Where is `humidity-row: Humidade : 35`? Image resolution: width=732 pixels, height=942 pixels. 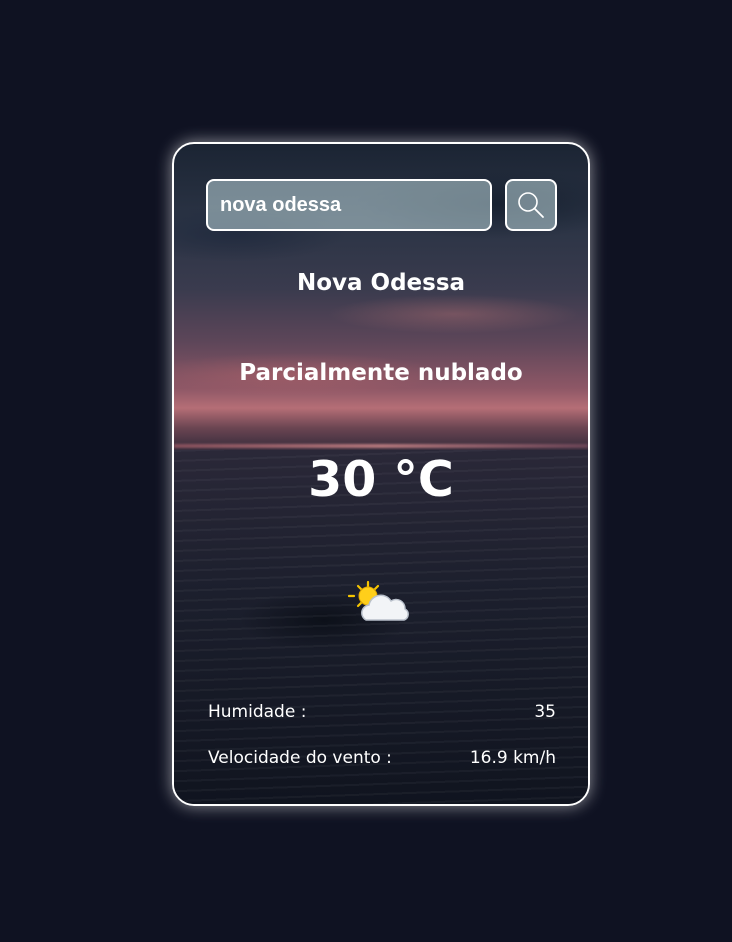
humidity-row: Humidade : 35 is located at coordinates (382, 712).